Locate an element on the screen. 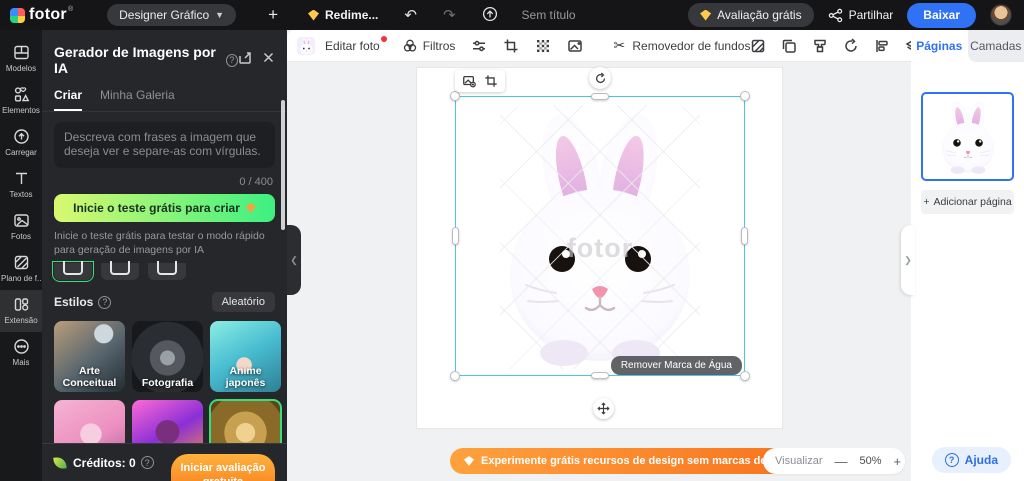 This screenshot has width=1024, height=481. rabbit-image: fotor is located at coordinates (600, 237).